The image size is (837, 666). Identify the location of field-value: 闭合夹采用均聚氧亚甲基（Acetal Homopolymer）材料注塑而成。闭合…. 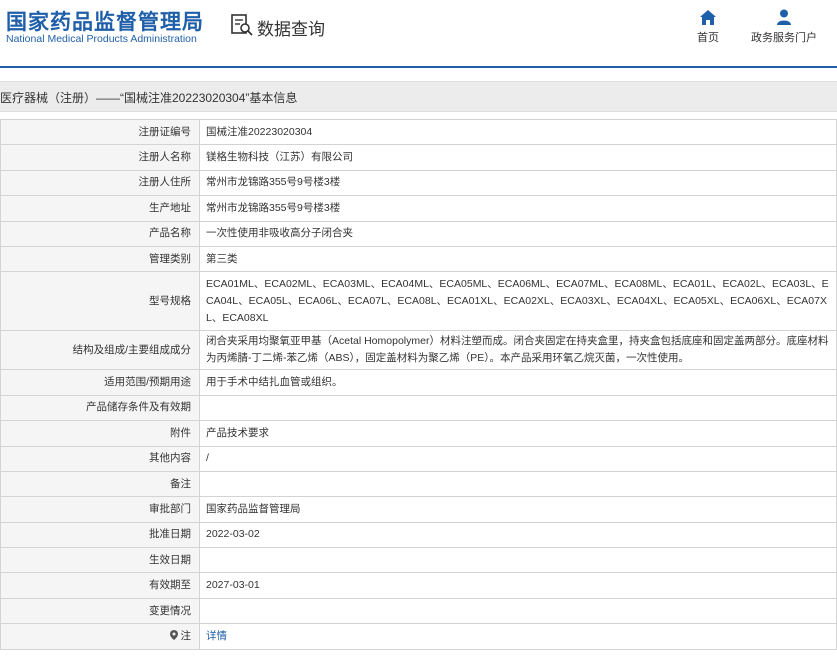
(518, 350).